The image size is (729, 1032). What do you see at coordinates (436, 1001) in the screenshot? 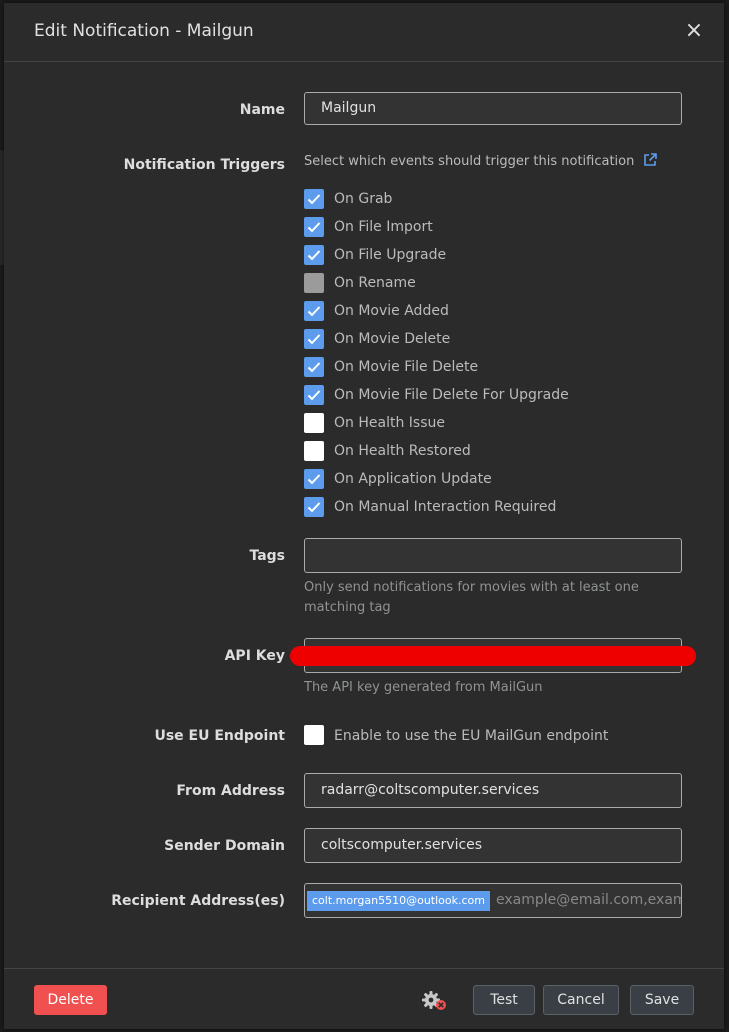
I see `gear-error-icon` at bounding box center [436, 1001].